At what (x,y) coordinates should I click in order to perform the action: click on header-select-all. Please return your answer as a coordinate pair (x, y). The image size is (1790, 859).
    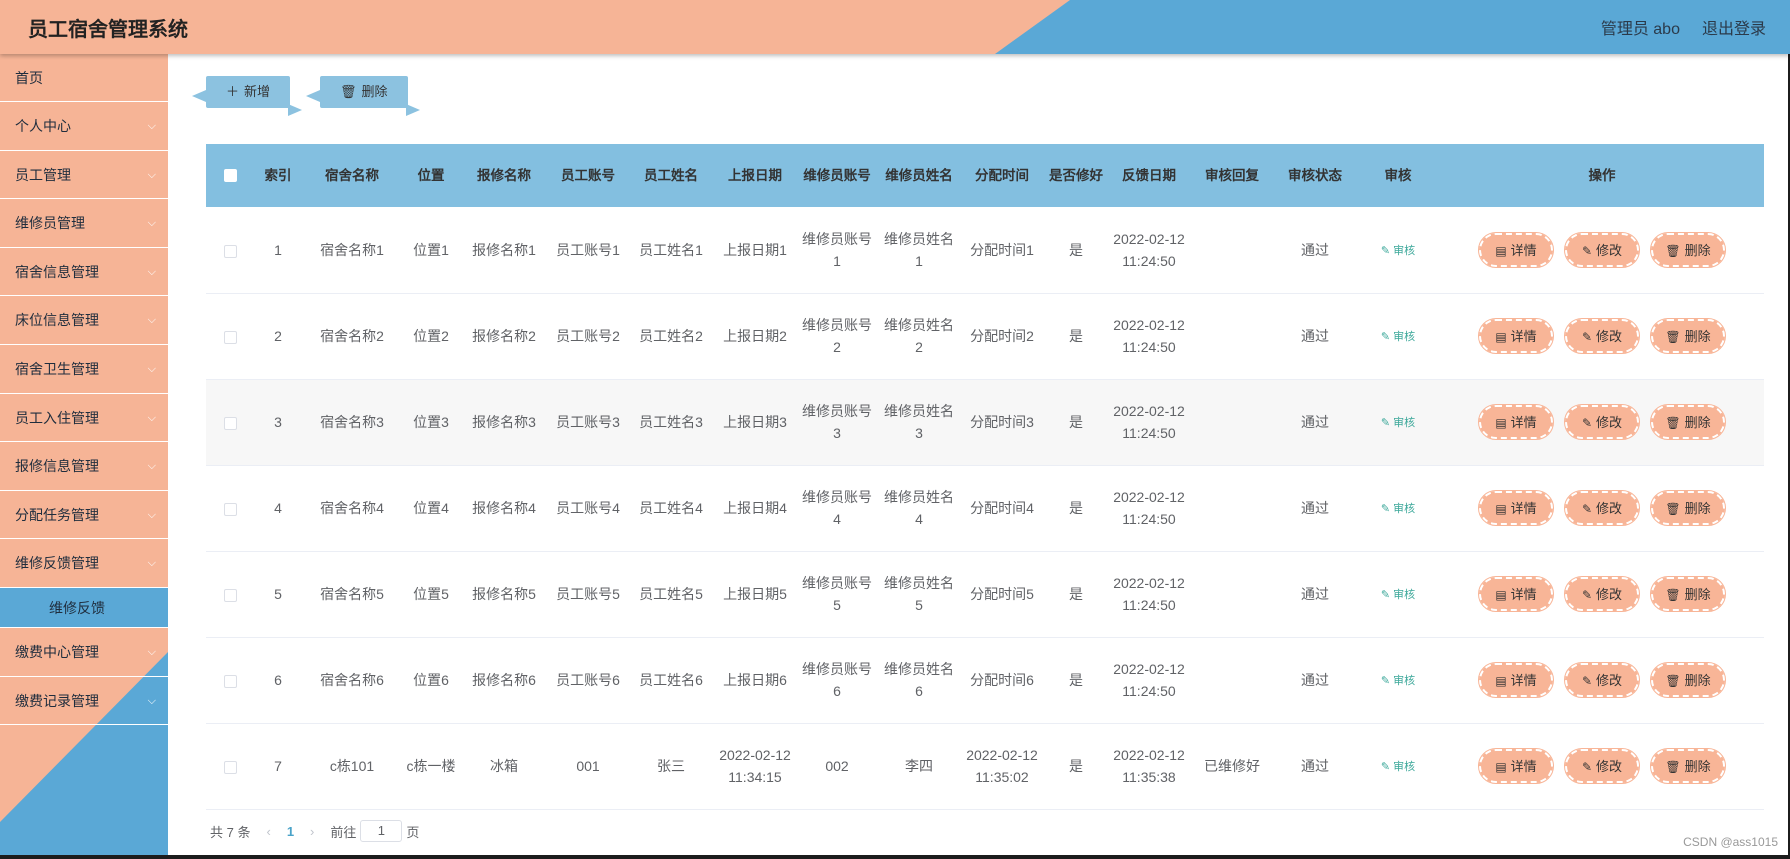
    Looking at the image, I should click on (230, 175).